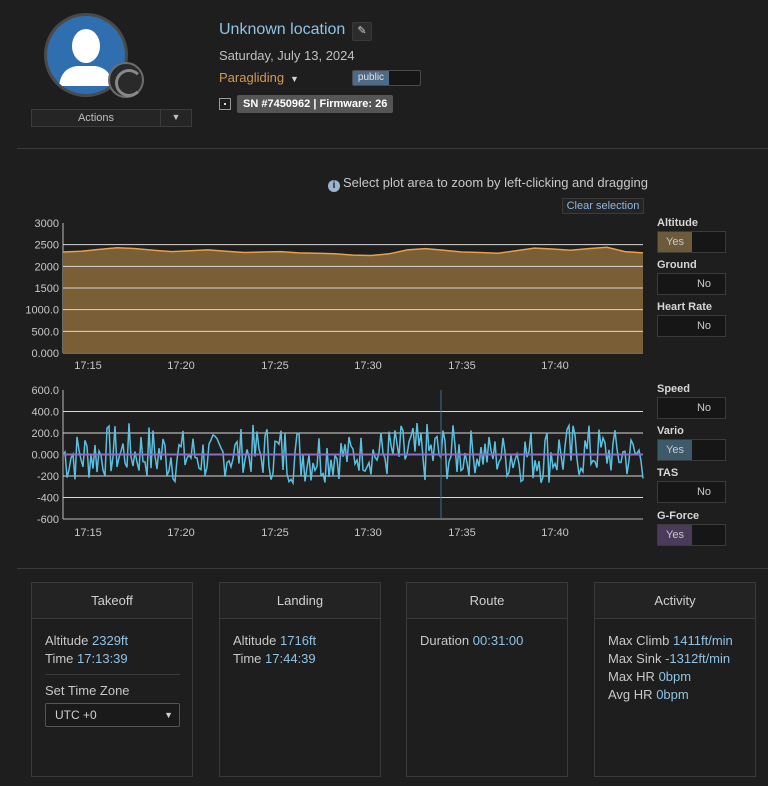 Image resolution: width=768 pixels, height=786 pixels. I want to click on route-duration: Duration 00:31:00, so click(472, 640).